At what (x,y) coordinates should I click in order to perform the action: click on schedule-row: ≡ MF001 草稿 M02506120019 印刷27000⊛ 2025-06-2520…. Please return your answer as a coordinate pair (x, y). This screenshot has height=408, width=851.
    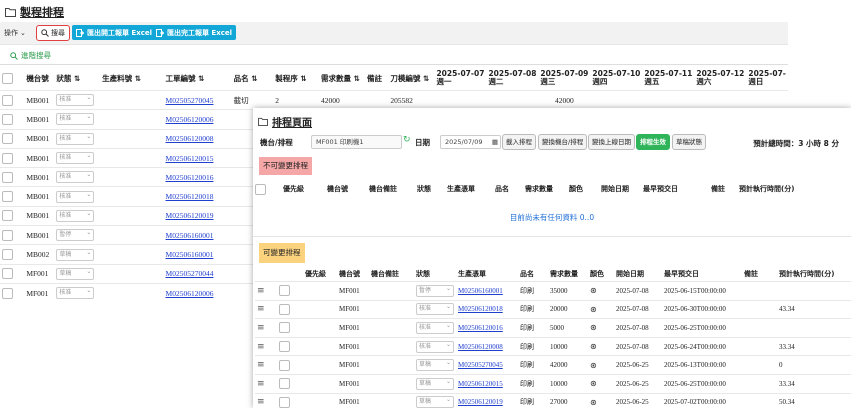
    Looking at the image, I should click on (553, 400).